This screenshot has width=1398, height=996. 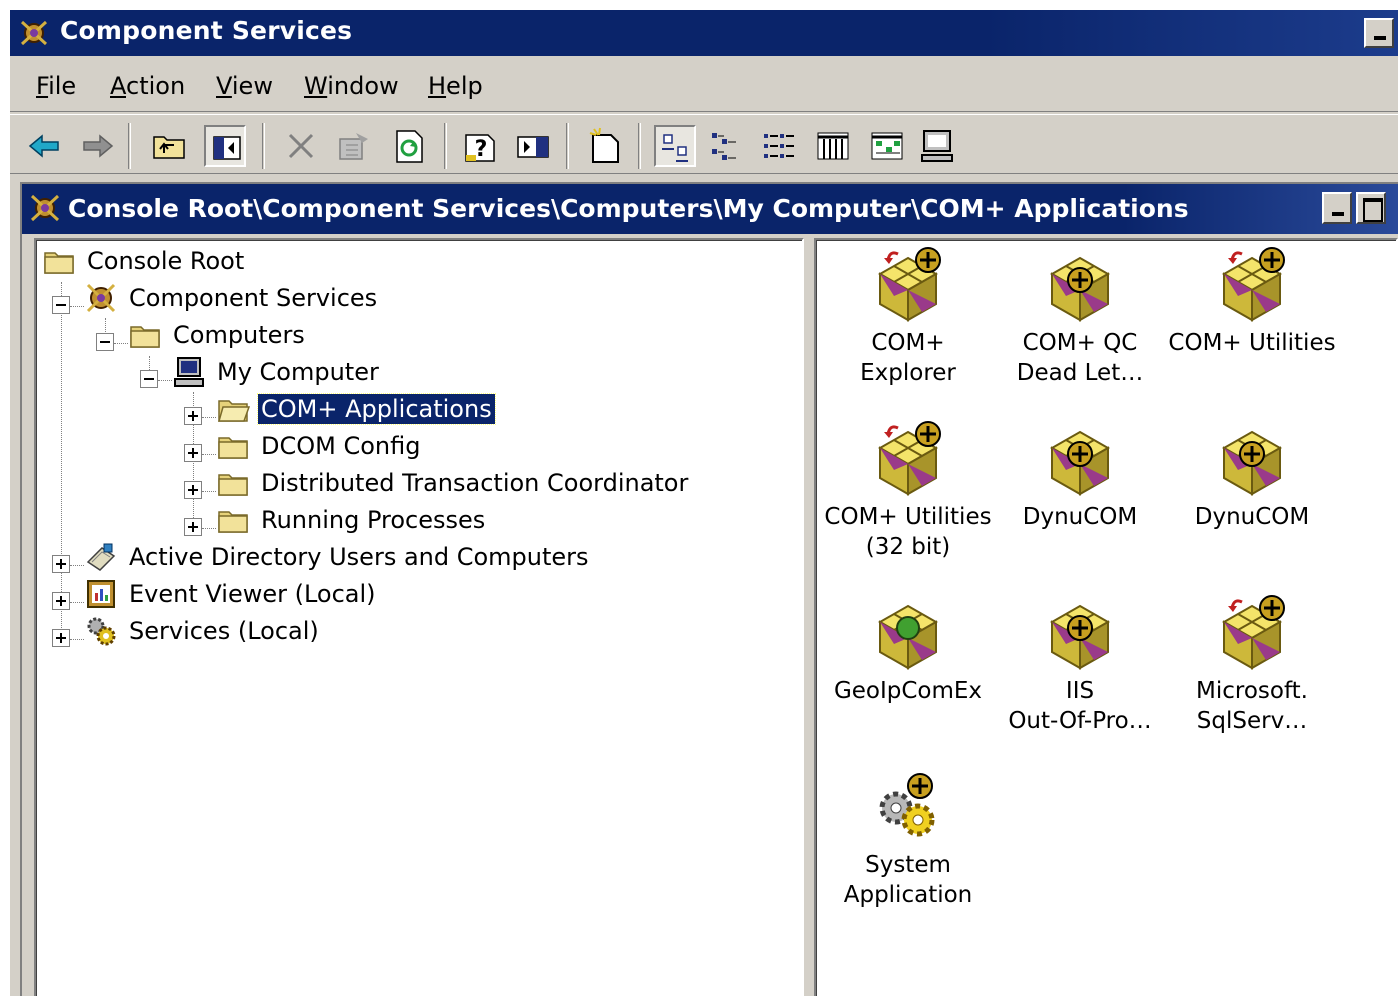 I want to click on status-view-button, so click(x=887, y=146).